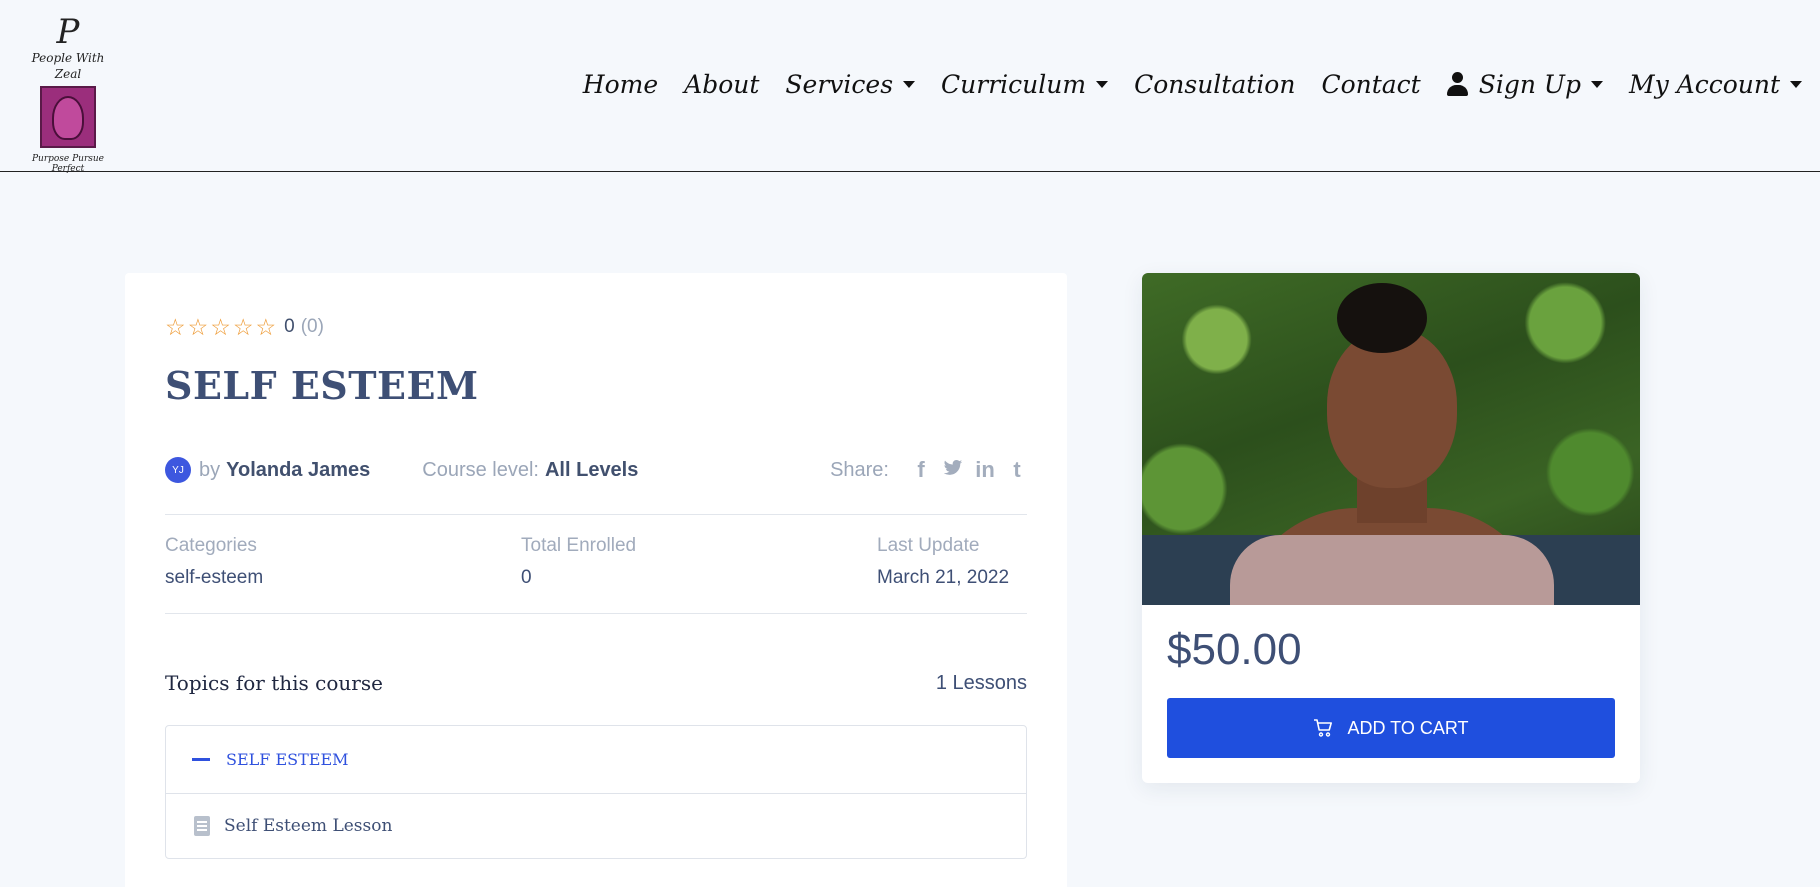 The image size is (1820, 887). Describe the element at coordinates (596, 683) in the screenshot. I see `topics-header: Topics for this course 1 Lessons` at that location.